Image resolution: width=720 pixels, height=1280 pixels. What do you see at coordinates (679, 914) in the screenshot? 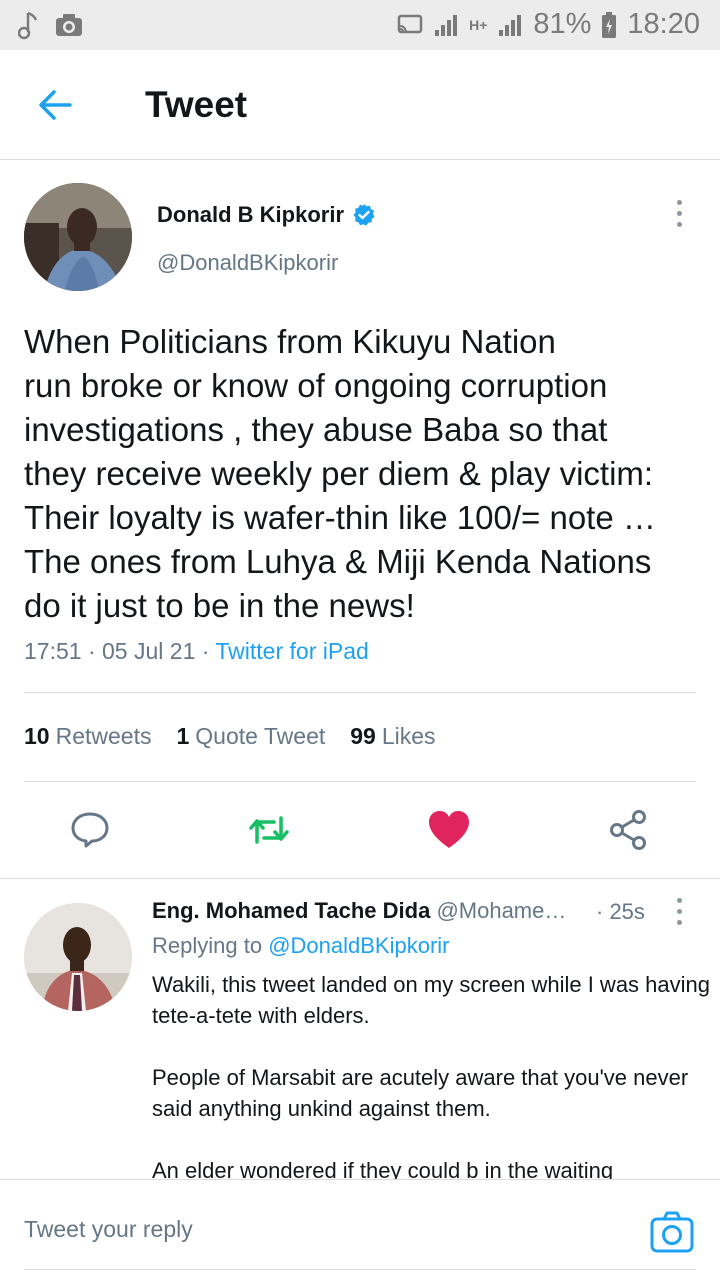
I see `reply-more-options-icon` at bounding box center [679, 914].